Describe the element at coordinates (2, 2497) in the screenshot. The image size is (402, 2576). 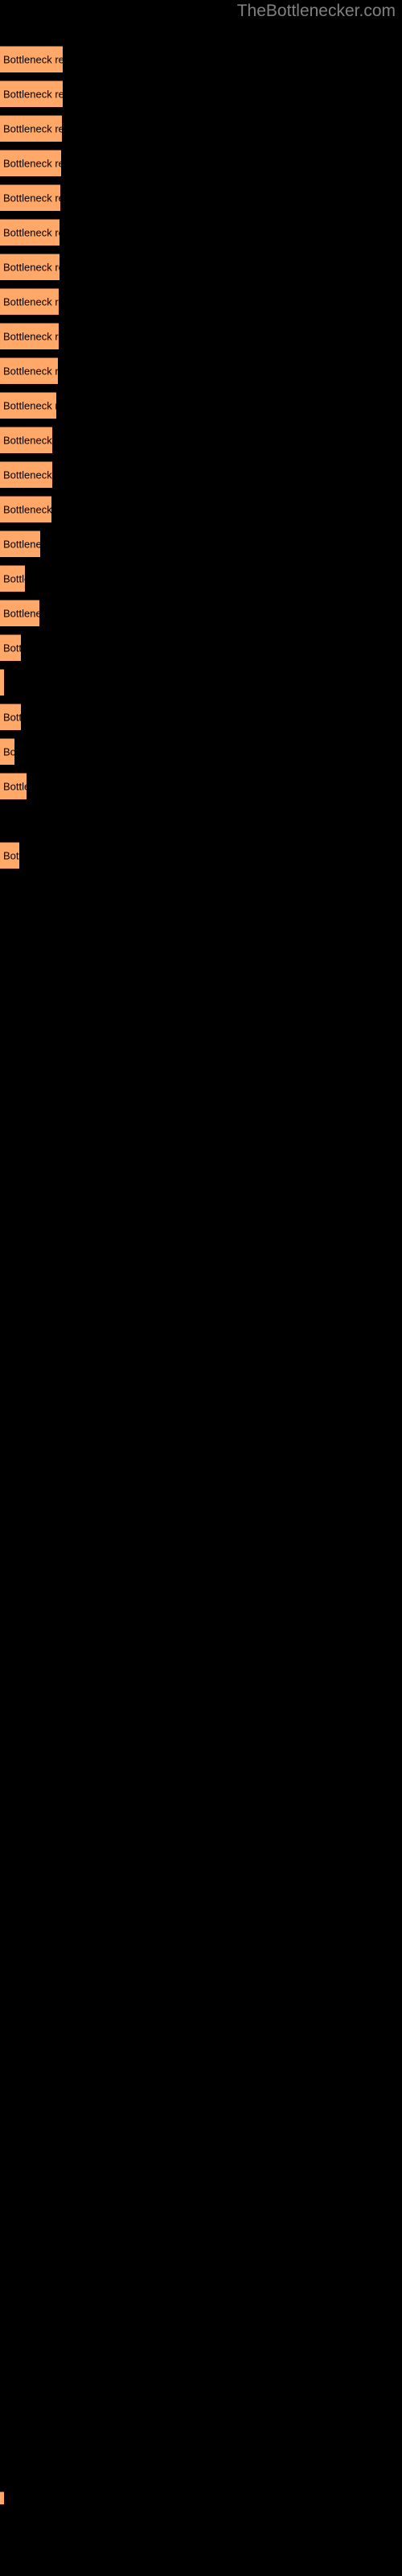
I see `chart-bottom-marker` at that location.